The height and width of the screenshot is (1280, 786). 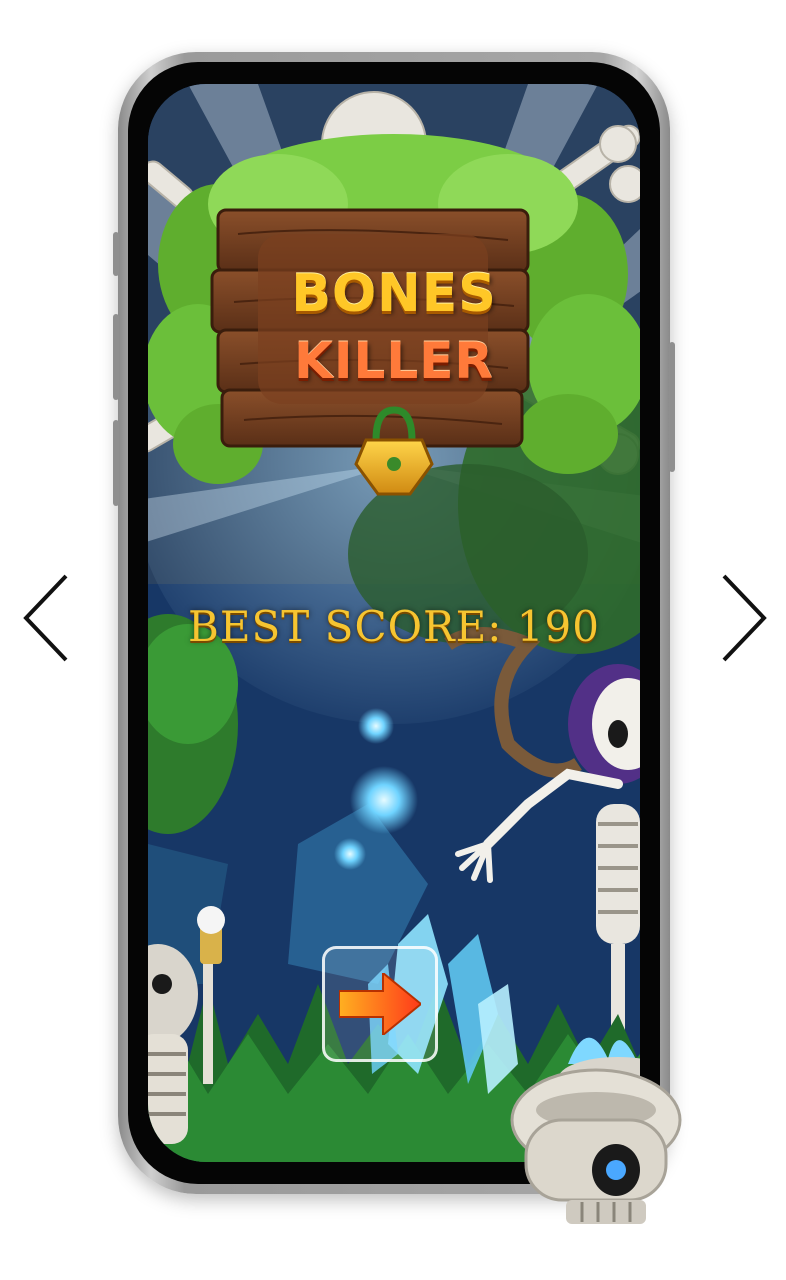 I want to click on previous-slide-button, so click(x=46, y=618).